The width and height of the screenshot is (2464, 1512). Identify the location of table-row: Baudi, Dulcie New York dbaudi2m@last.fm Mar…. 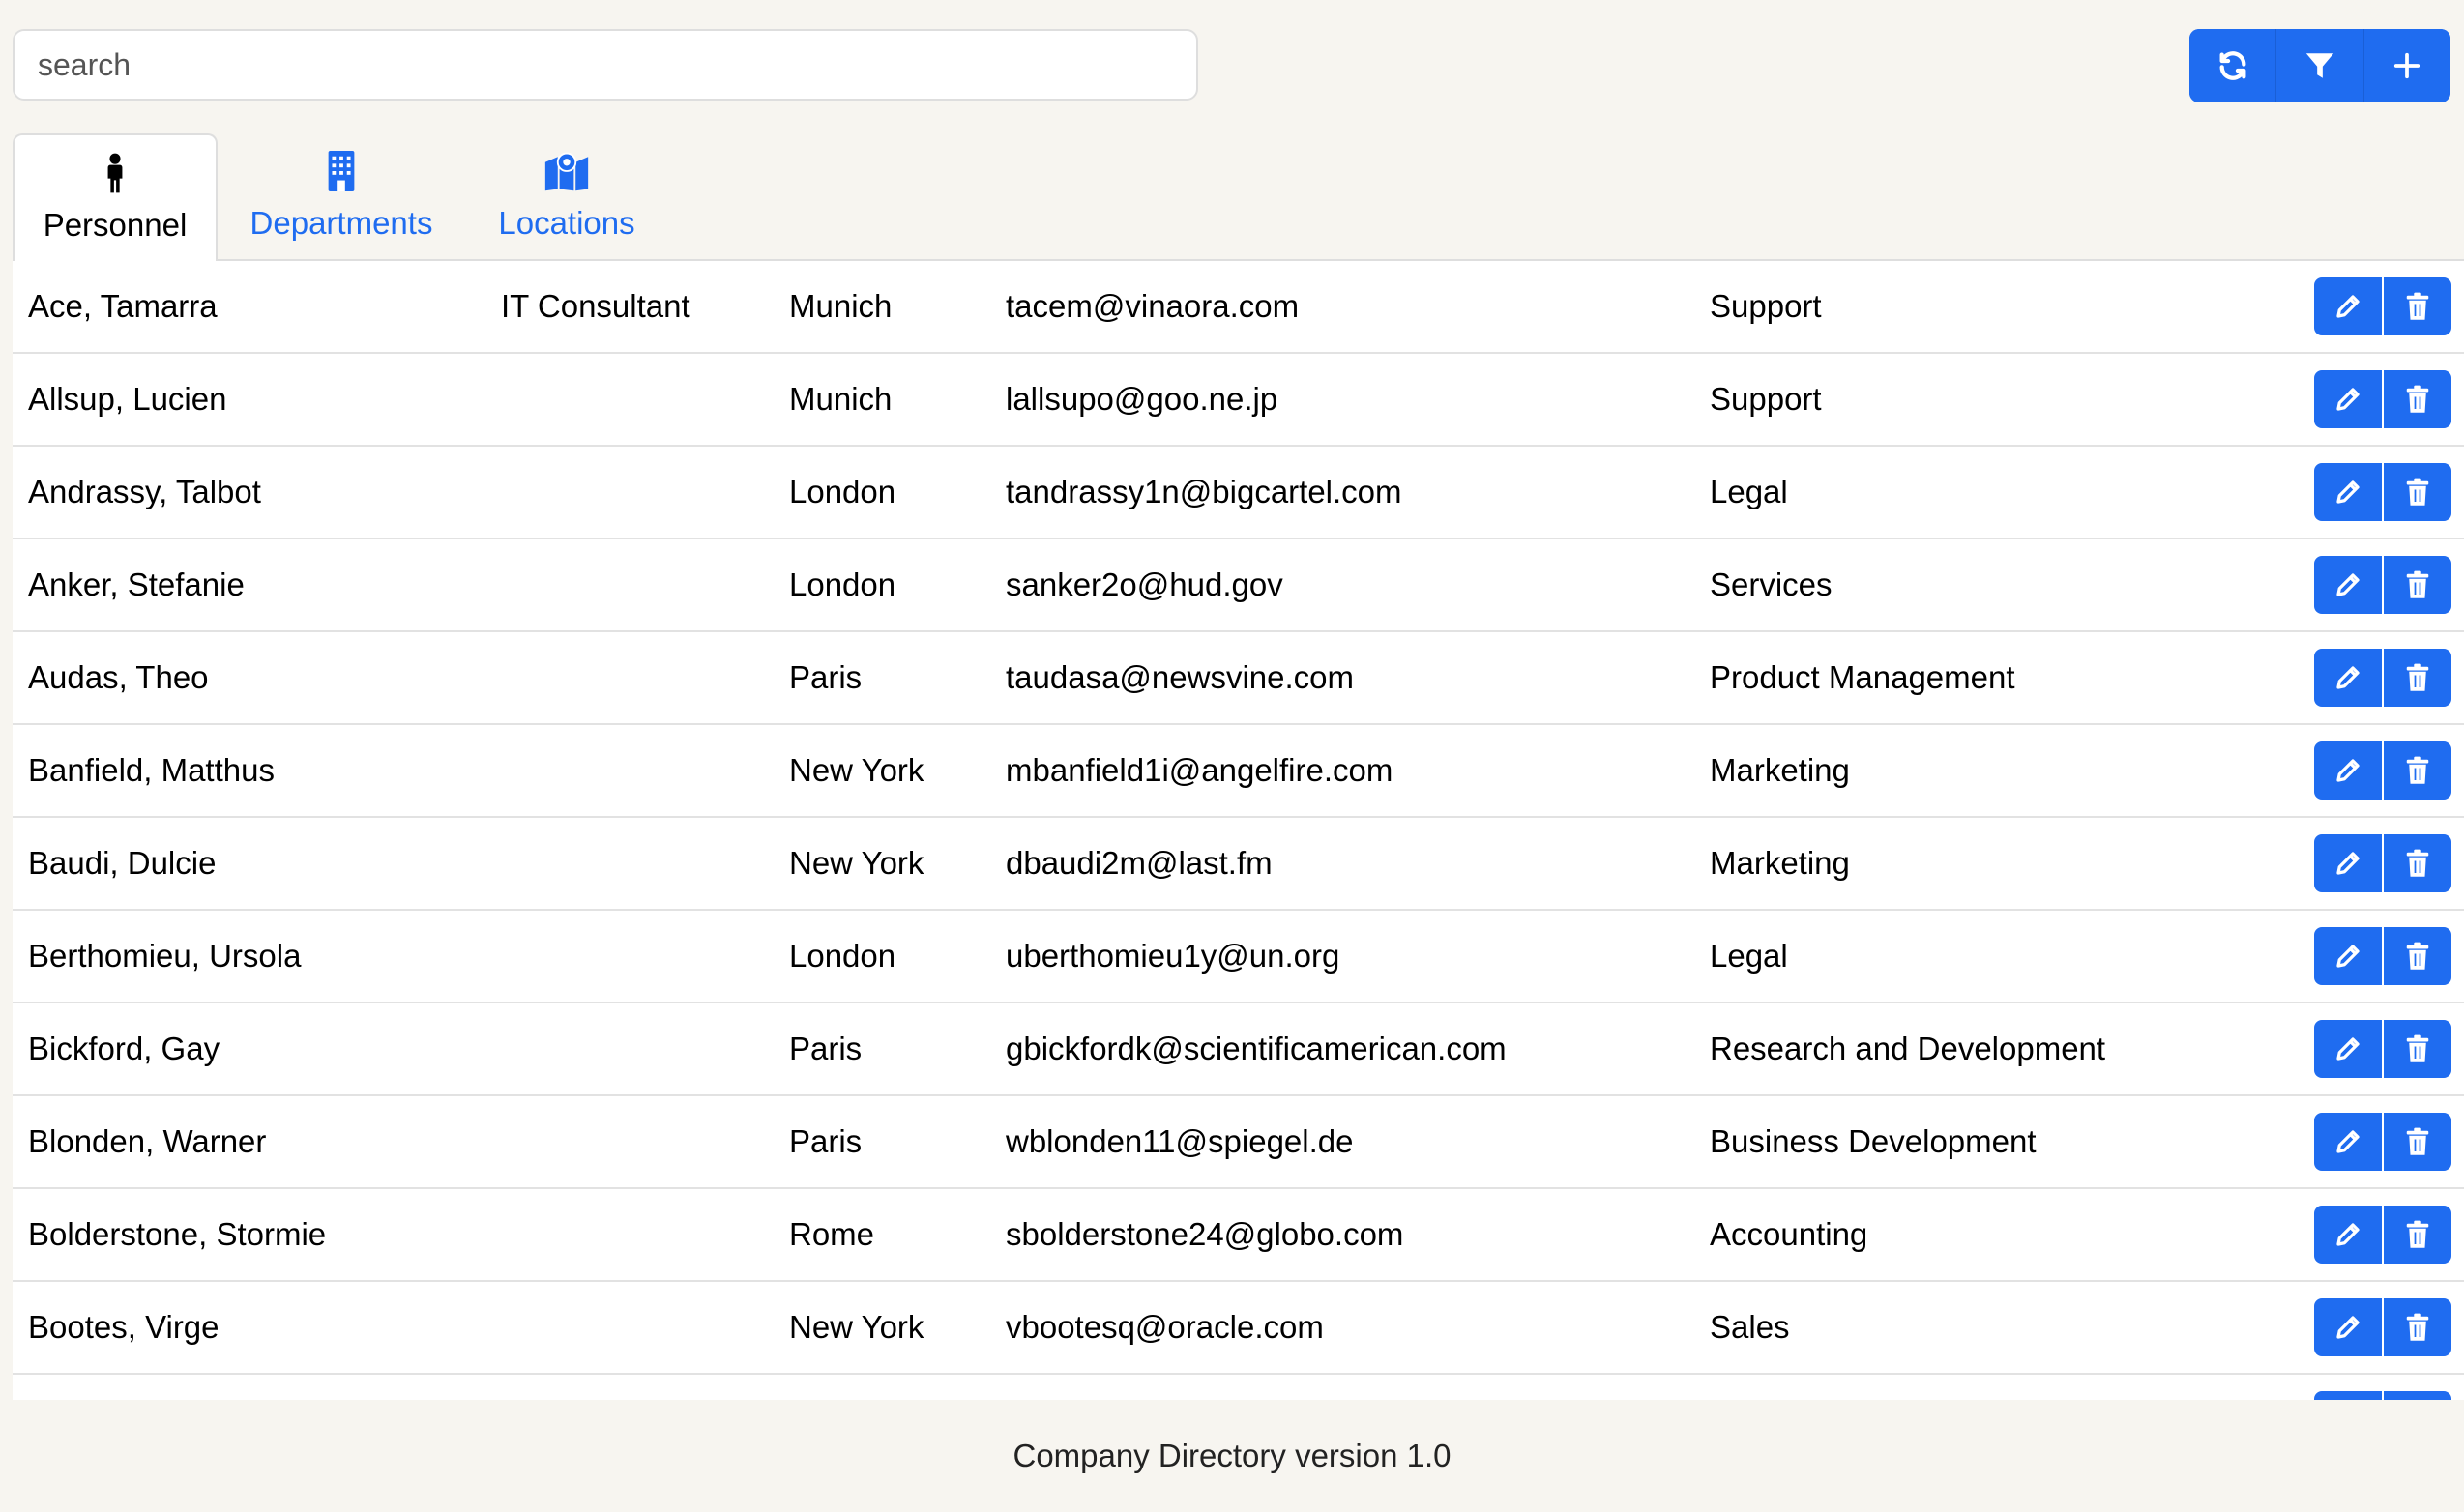
(1238, 864).